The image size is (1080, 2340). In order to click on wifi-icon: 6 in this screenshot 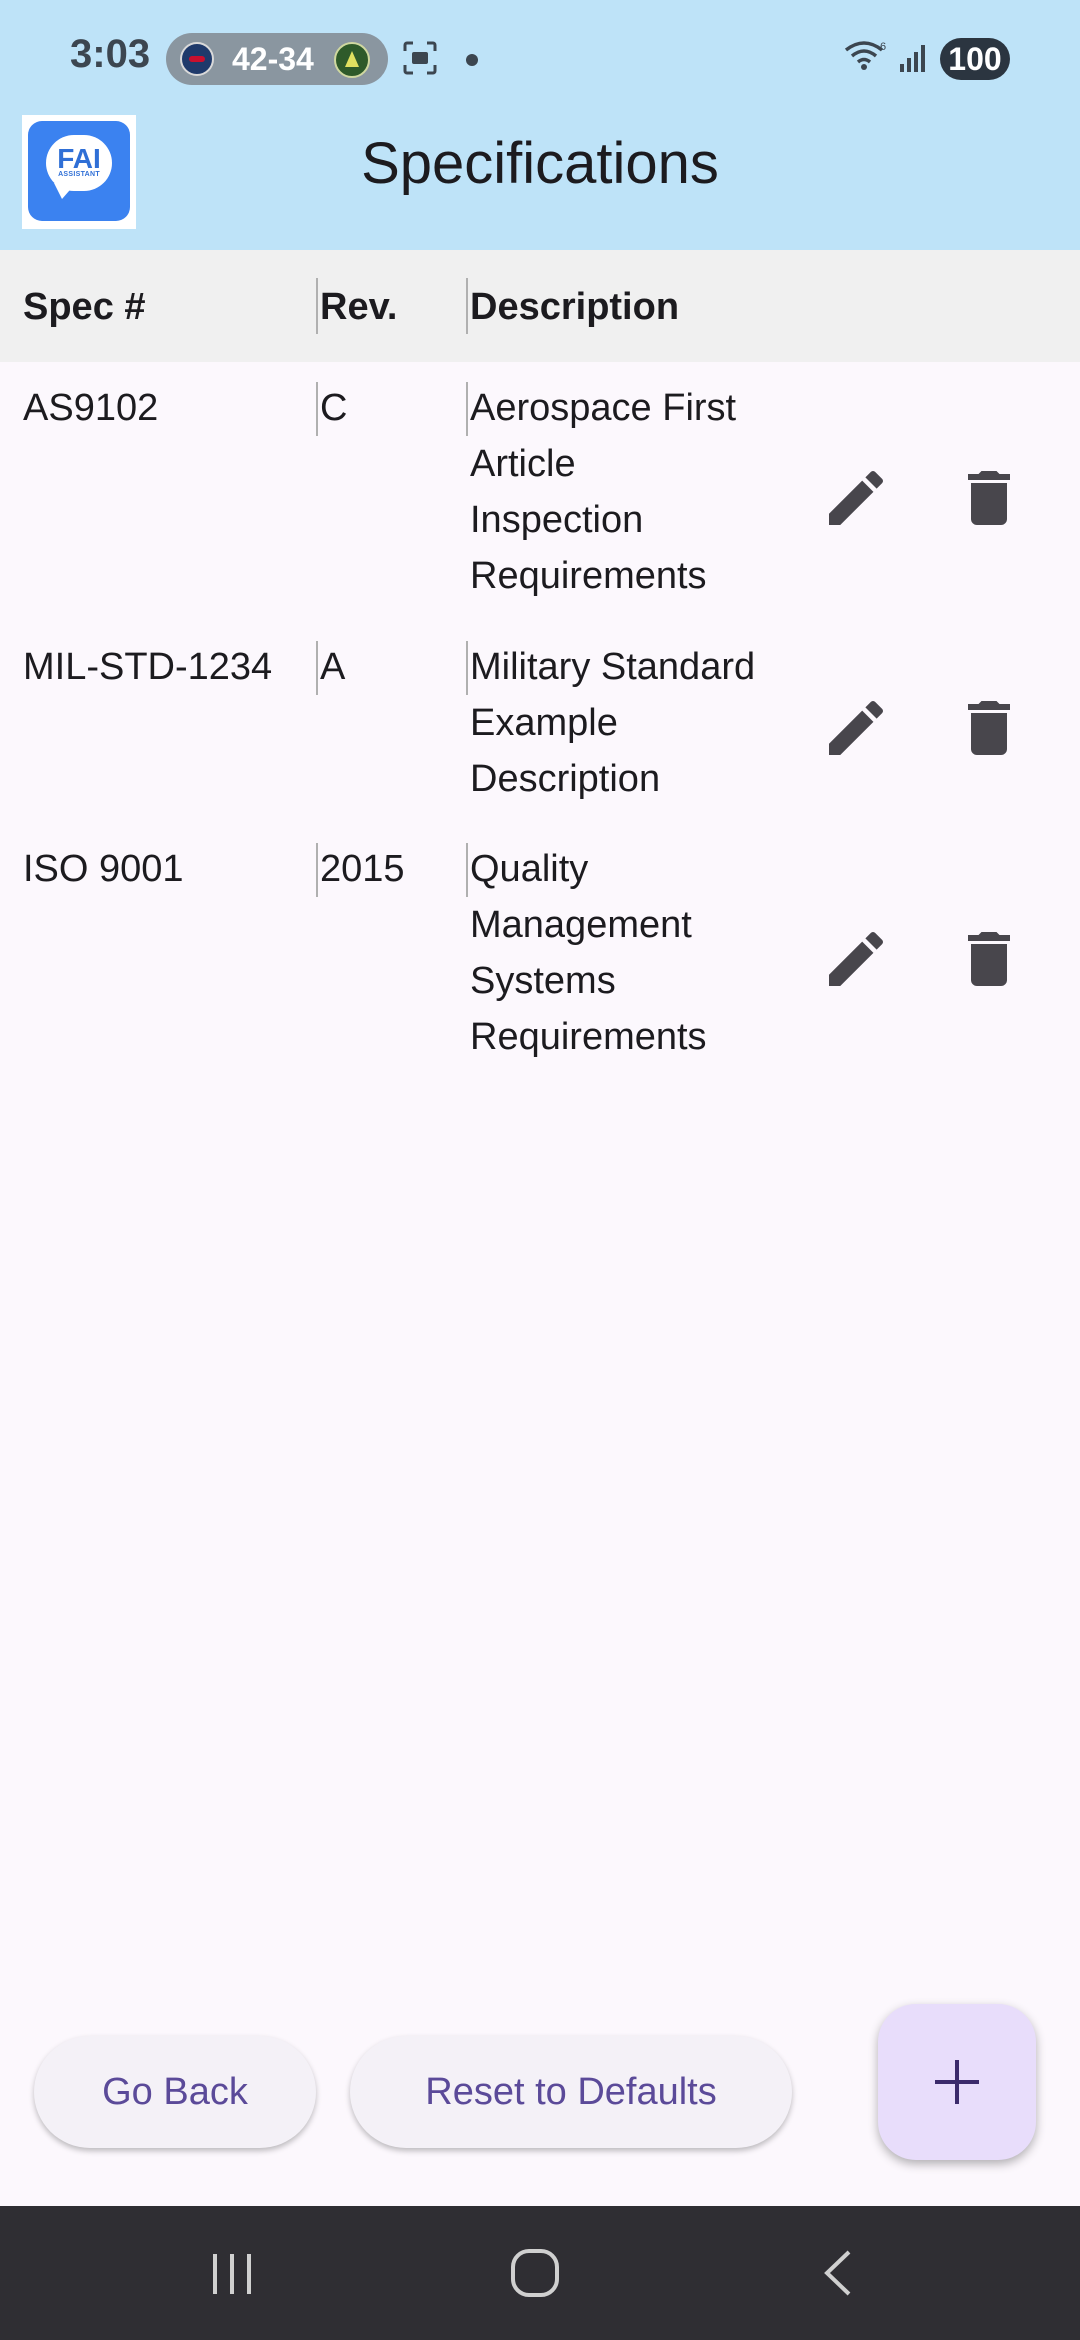, I will do `click(865, 55)`.